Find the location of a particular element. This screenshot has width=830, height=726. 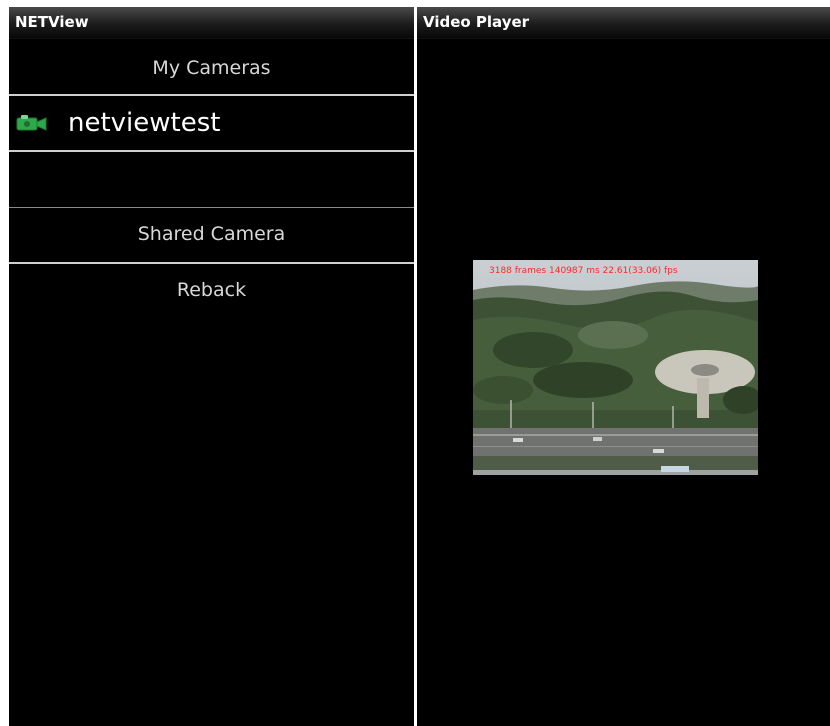

netview-title: NETView is located at coordinates (52, 22).